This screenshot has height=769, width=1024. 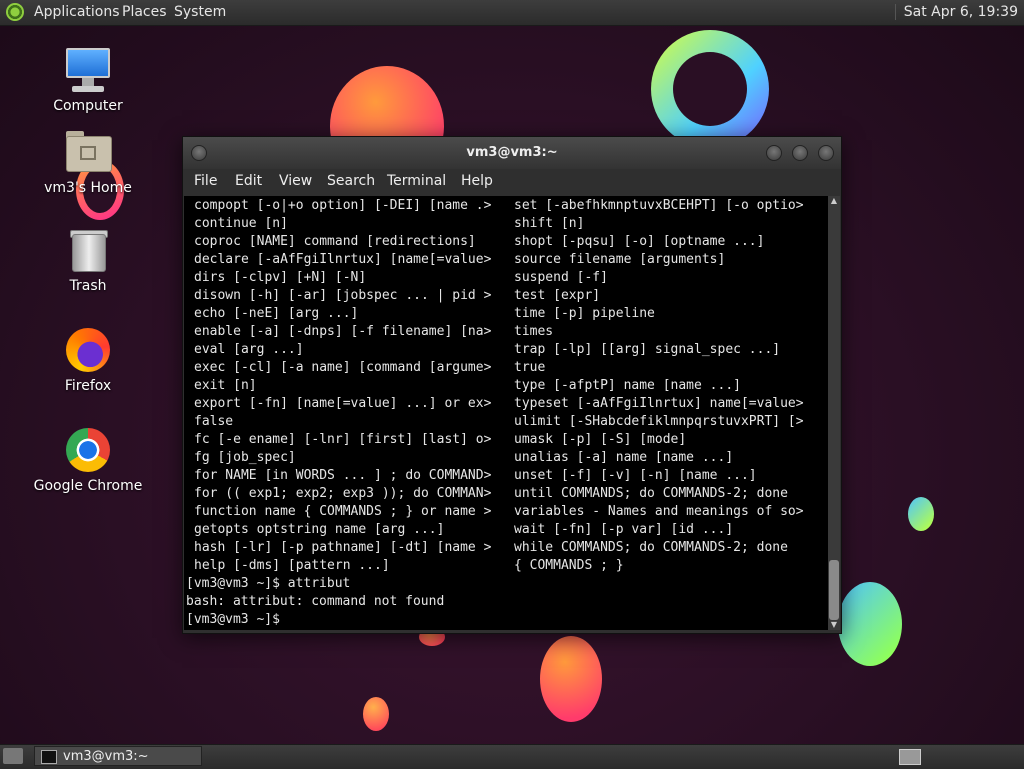 I want to click on workspace-switcher, so click(x=910, y=757).